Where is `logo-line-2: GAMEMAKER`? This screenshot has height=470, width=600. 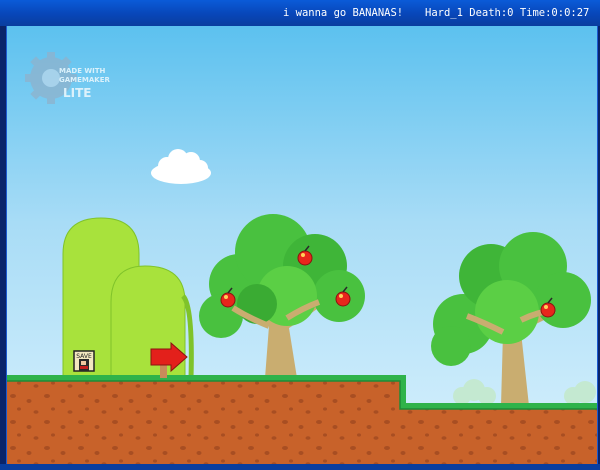
logo-line-2: GAMEMAKER is located at coordinates (85, 80).